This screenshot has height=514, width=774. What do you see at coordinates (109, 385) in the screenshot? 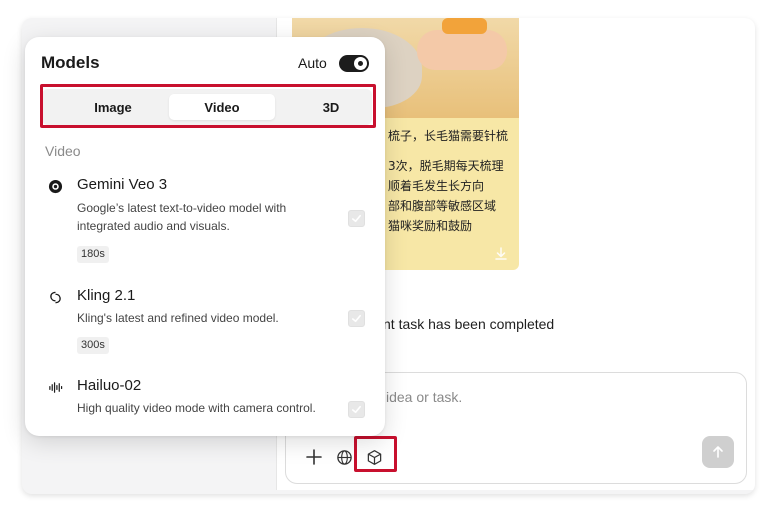
I see `model-name: Hailuo-02` at bounding box center [109, 385].